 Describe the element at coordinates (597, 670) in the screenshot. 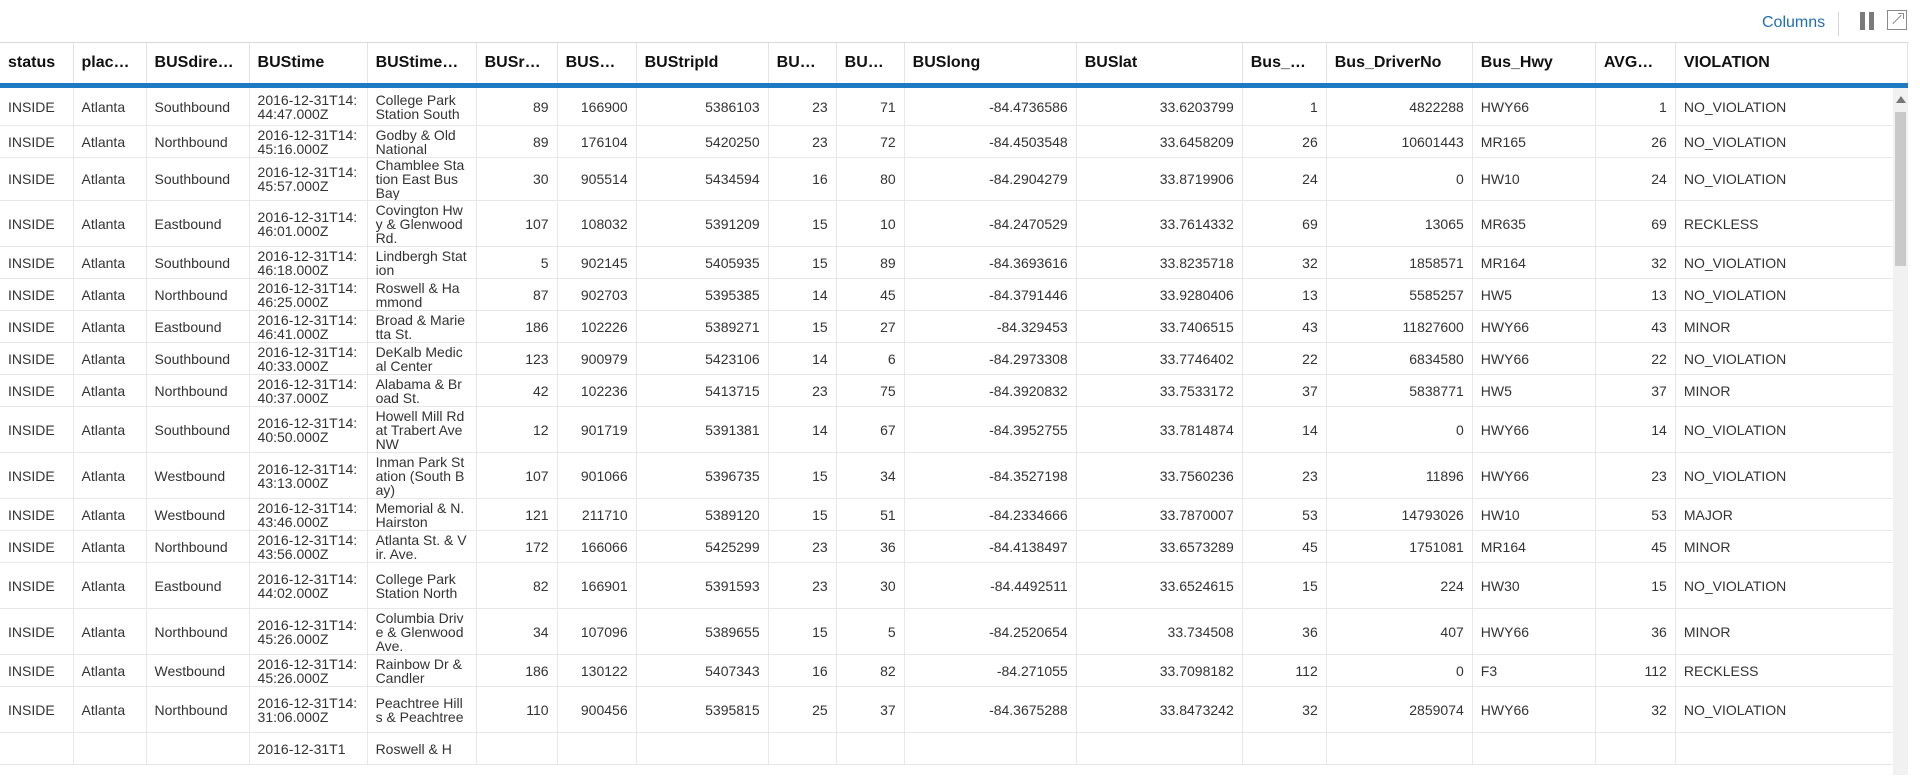

I see `table-cell: 130122` at that location.